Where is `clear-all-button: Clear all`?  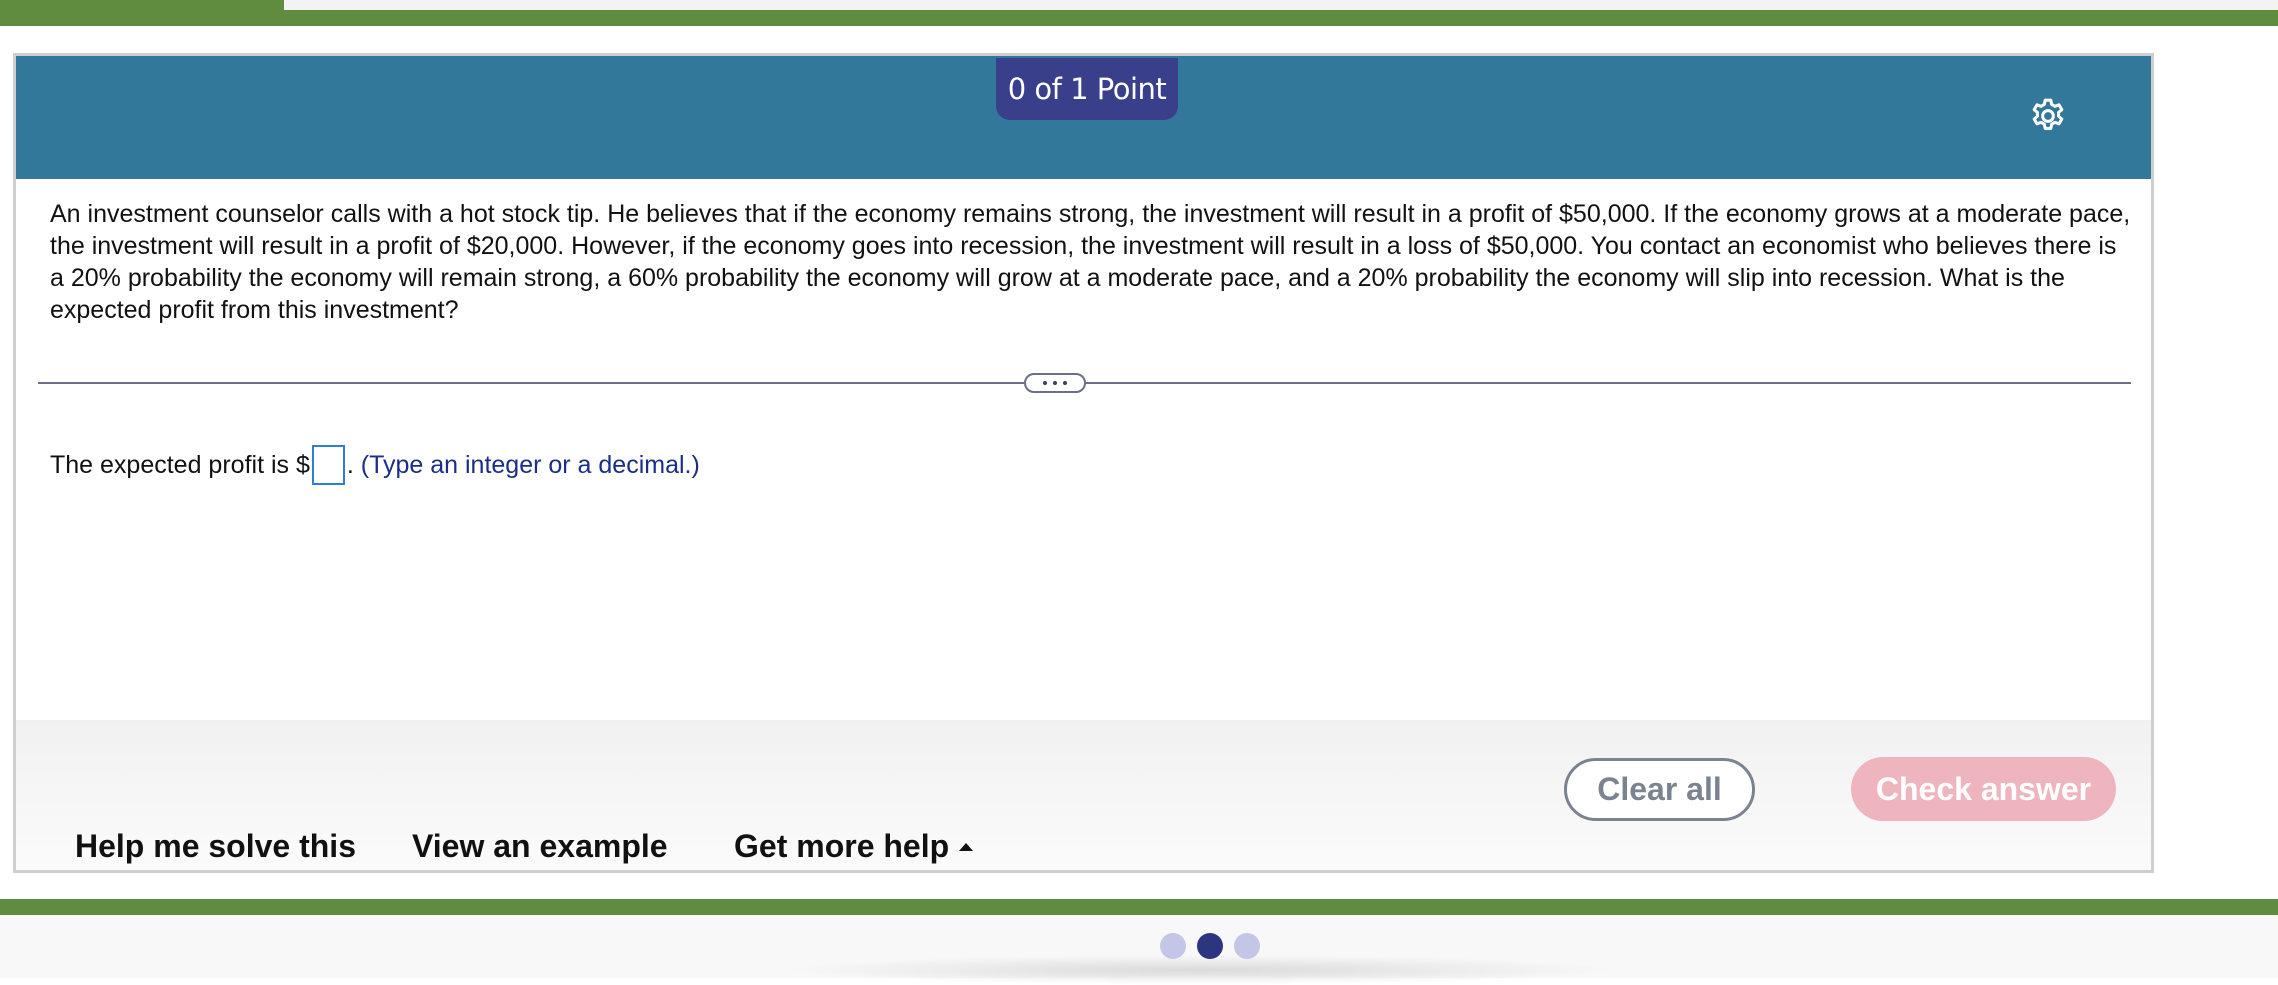 clear-all-button: Clear all is located at coordinates (1659, 789).